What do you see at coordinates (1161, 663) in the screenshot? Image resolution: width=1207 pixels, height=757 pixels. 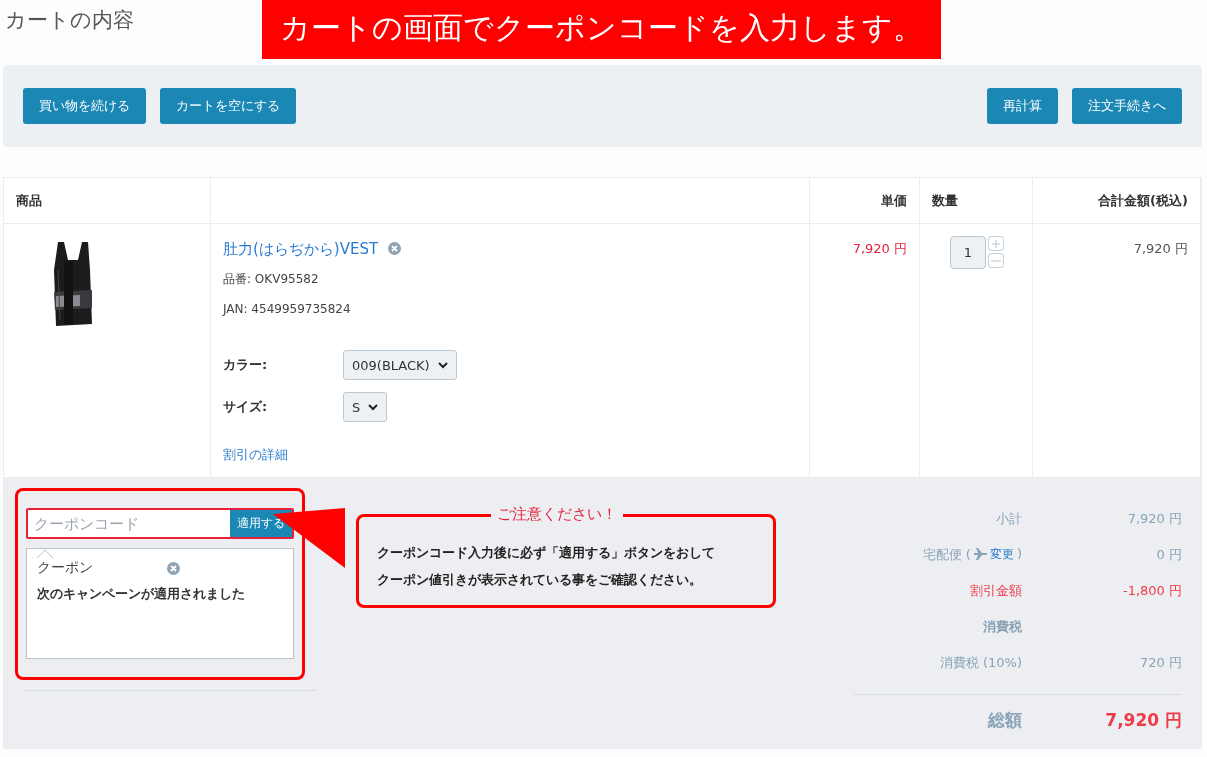 I see `summary-value: 720 円` at bounding box center [1161, 663].